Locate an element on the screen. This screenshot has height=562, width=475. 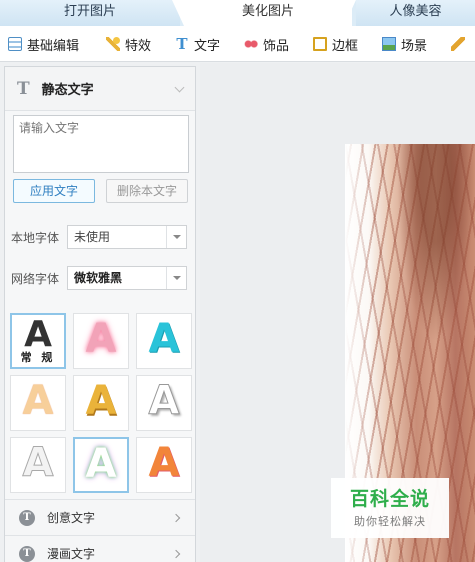
watermark-subtitle: 助你轻松解决 is located at coordinates (390, 521).